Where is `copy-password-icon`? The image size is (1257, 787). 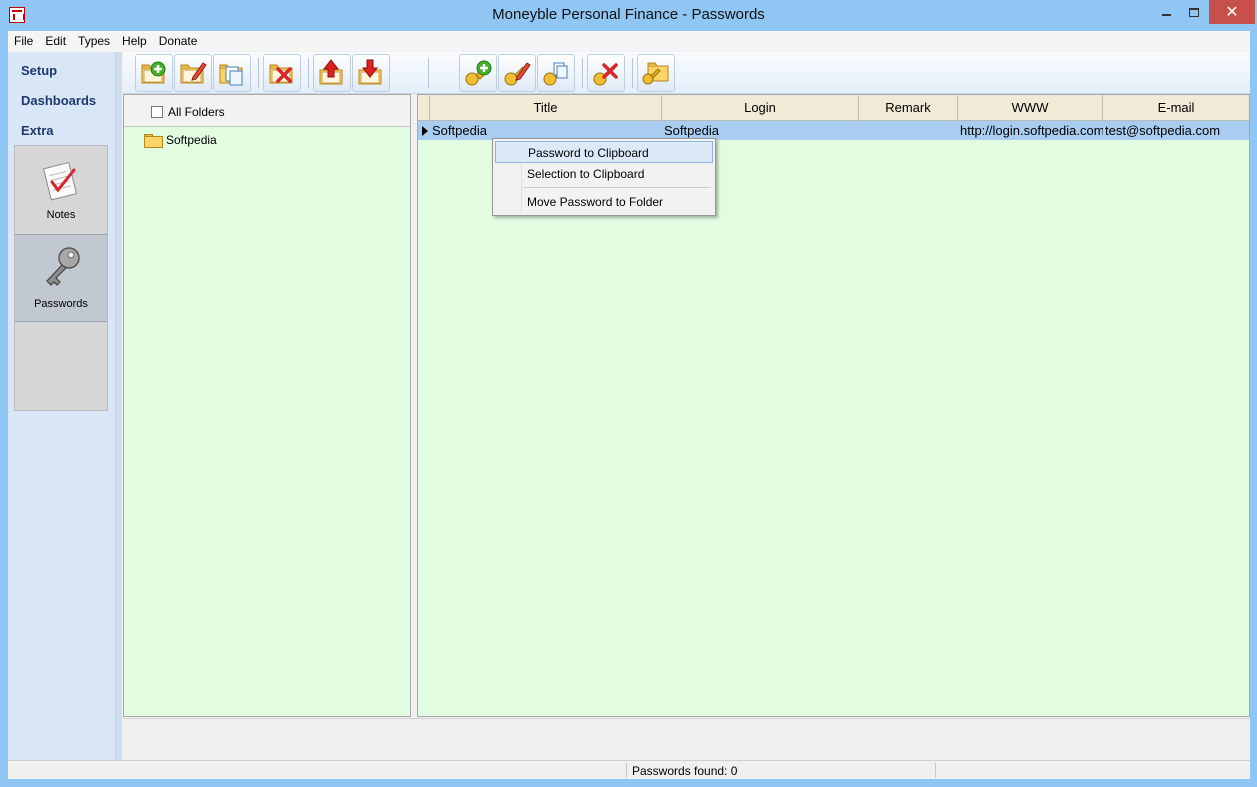 copy-password-icon is located at coordinates (555, 74).